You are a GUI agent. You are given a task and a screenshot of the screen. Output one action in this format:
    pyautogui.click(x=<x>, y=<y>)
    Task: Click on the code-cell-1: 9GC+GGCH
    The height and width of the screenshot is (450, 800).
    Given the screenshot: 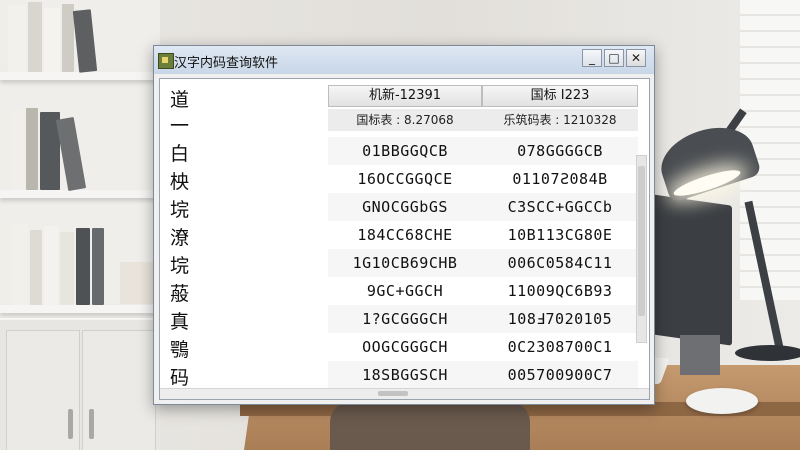 What is the action you would take?
    pyautogui.click(x=405, y=291)
    